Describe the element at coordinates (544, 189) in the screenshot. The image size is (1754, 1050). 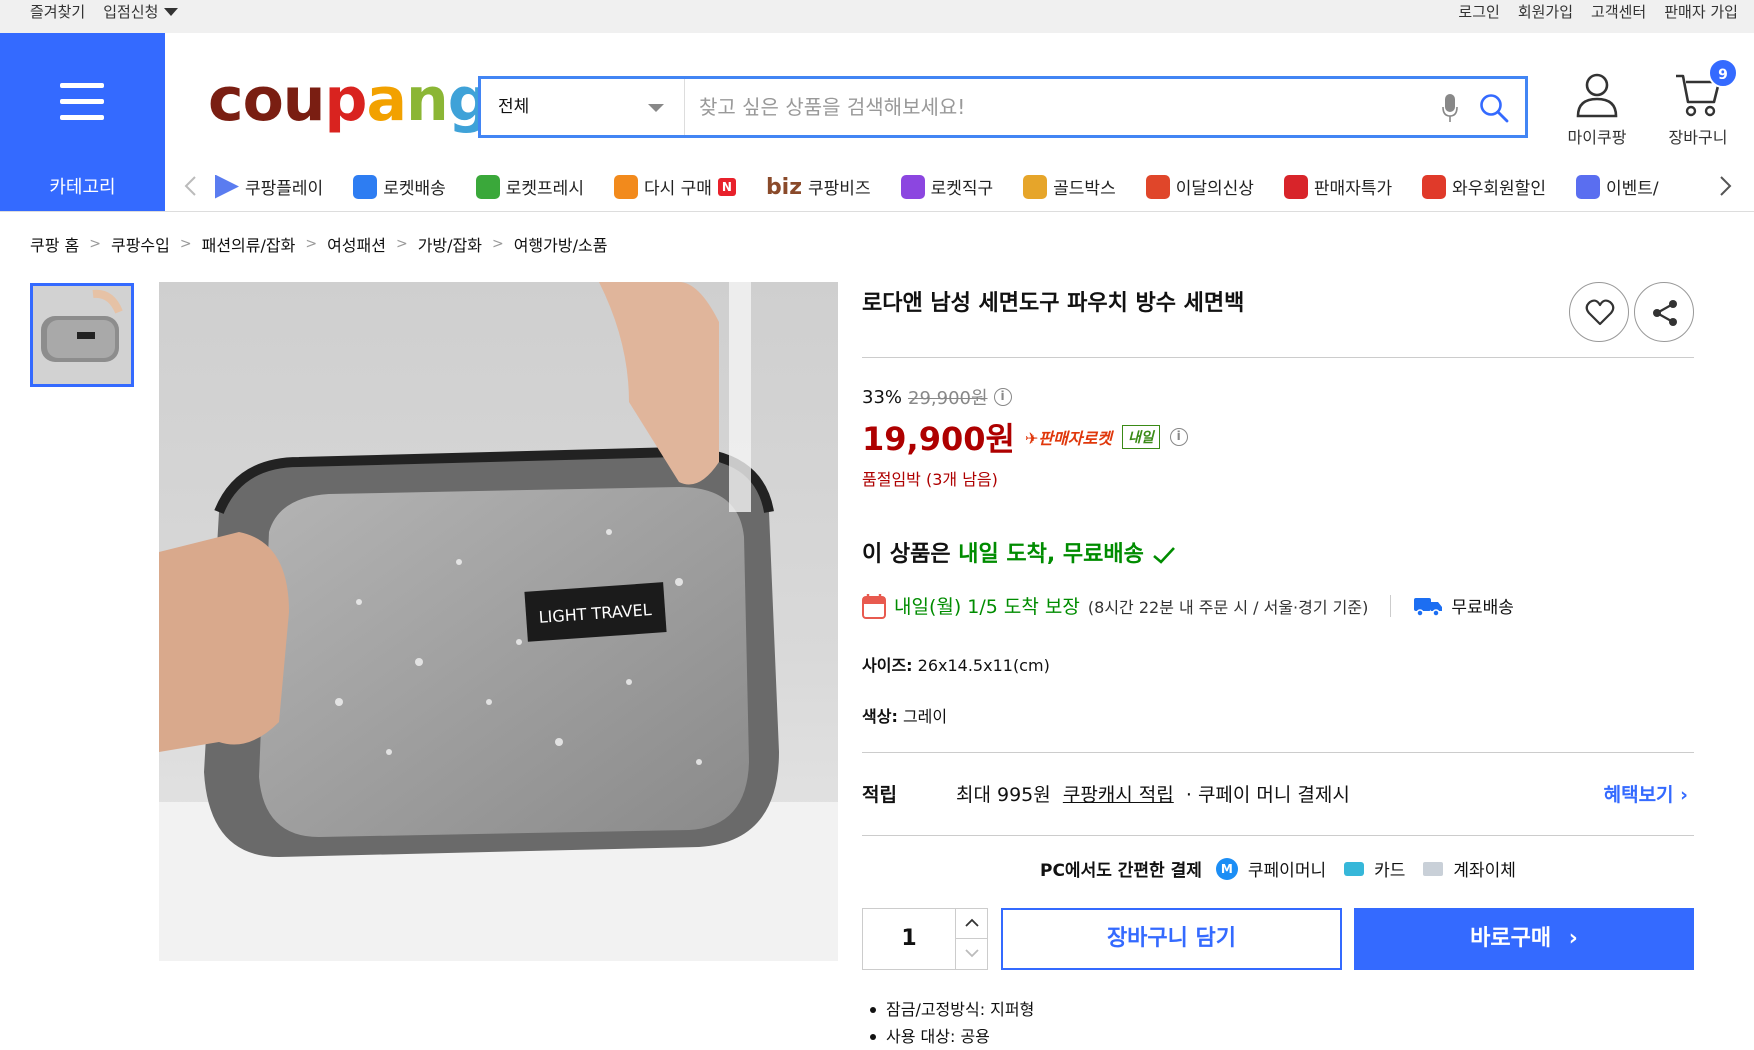
I see `service-nav-label: 로켓프레시` at that location.